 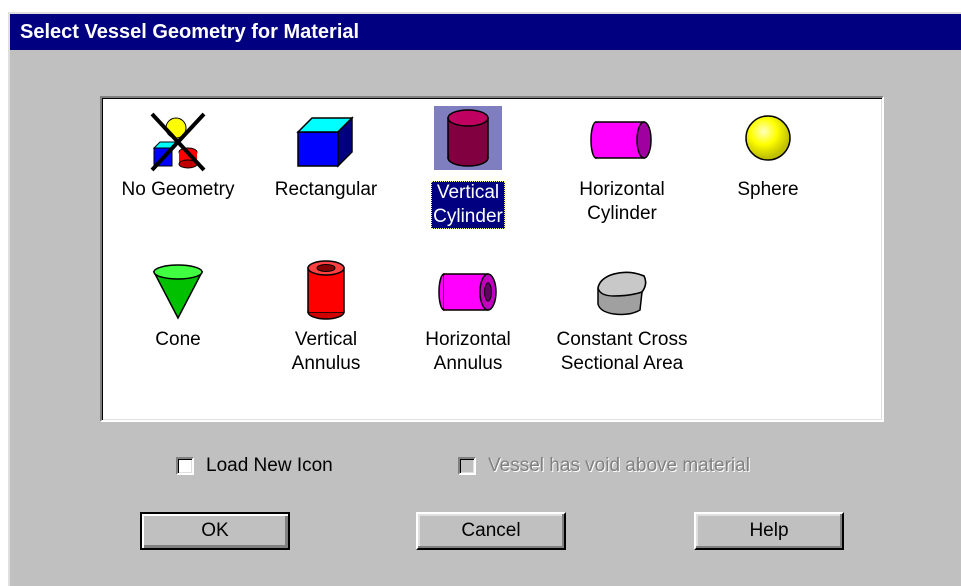 I want to click on selection-highlight, so click(x=468, y=138).